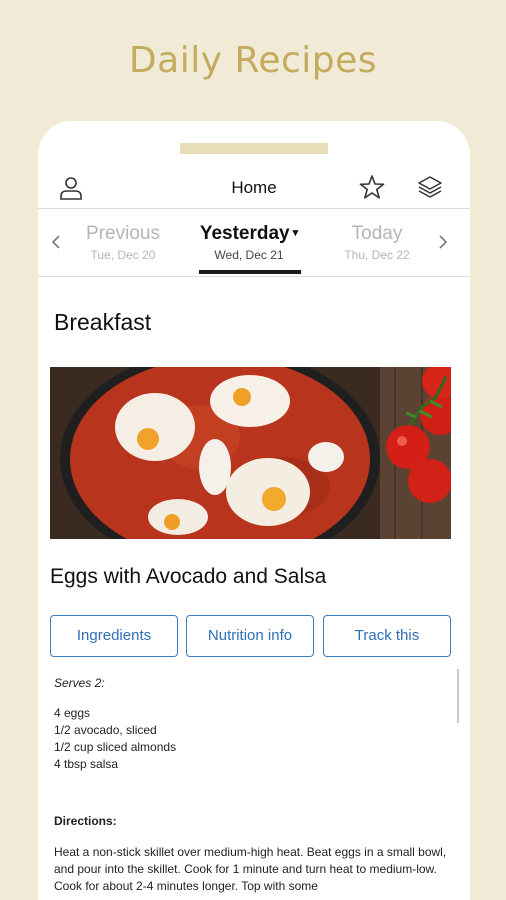 The image size is (506, 900). I want to click on ingredient-item: 1/2 avocado, sliced, so click(105, 730).